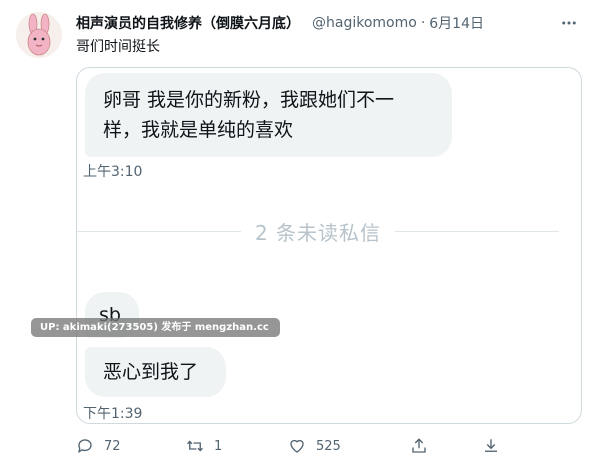 This screenshot has width=598, height=469. I want to click on tweet-text: 哥们时间挺长, so click(118, 47).